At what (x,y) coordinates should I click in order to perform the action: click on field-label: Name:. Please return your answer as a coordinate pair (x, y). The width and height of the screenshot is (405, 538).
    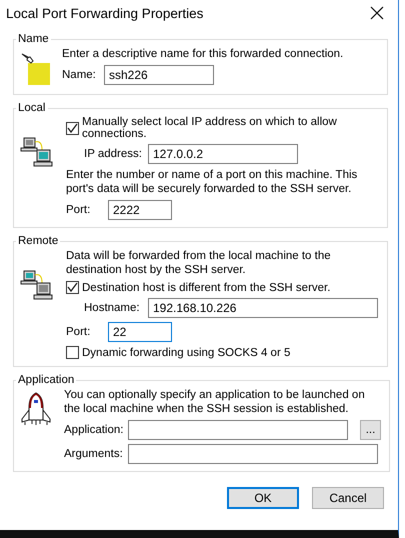
    Looking at the image, I should click on (79, 75).